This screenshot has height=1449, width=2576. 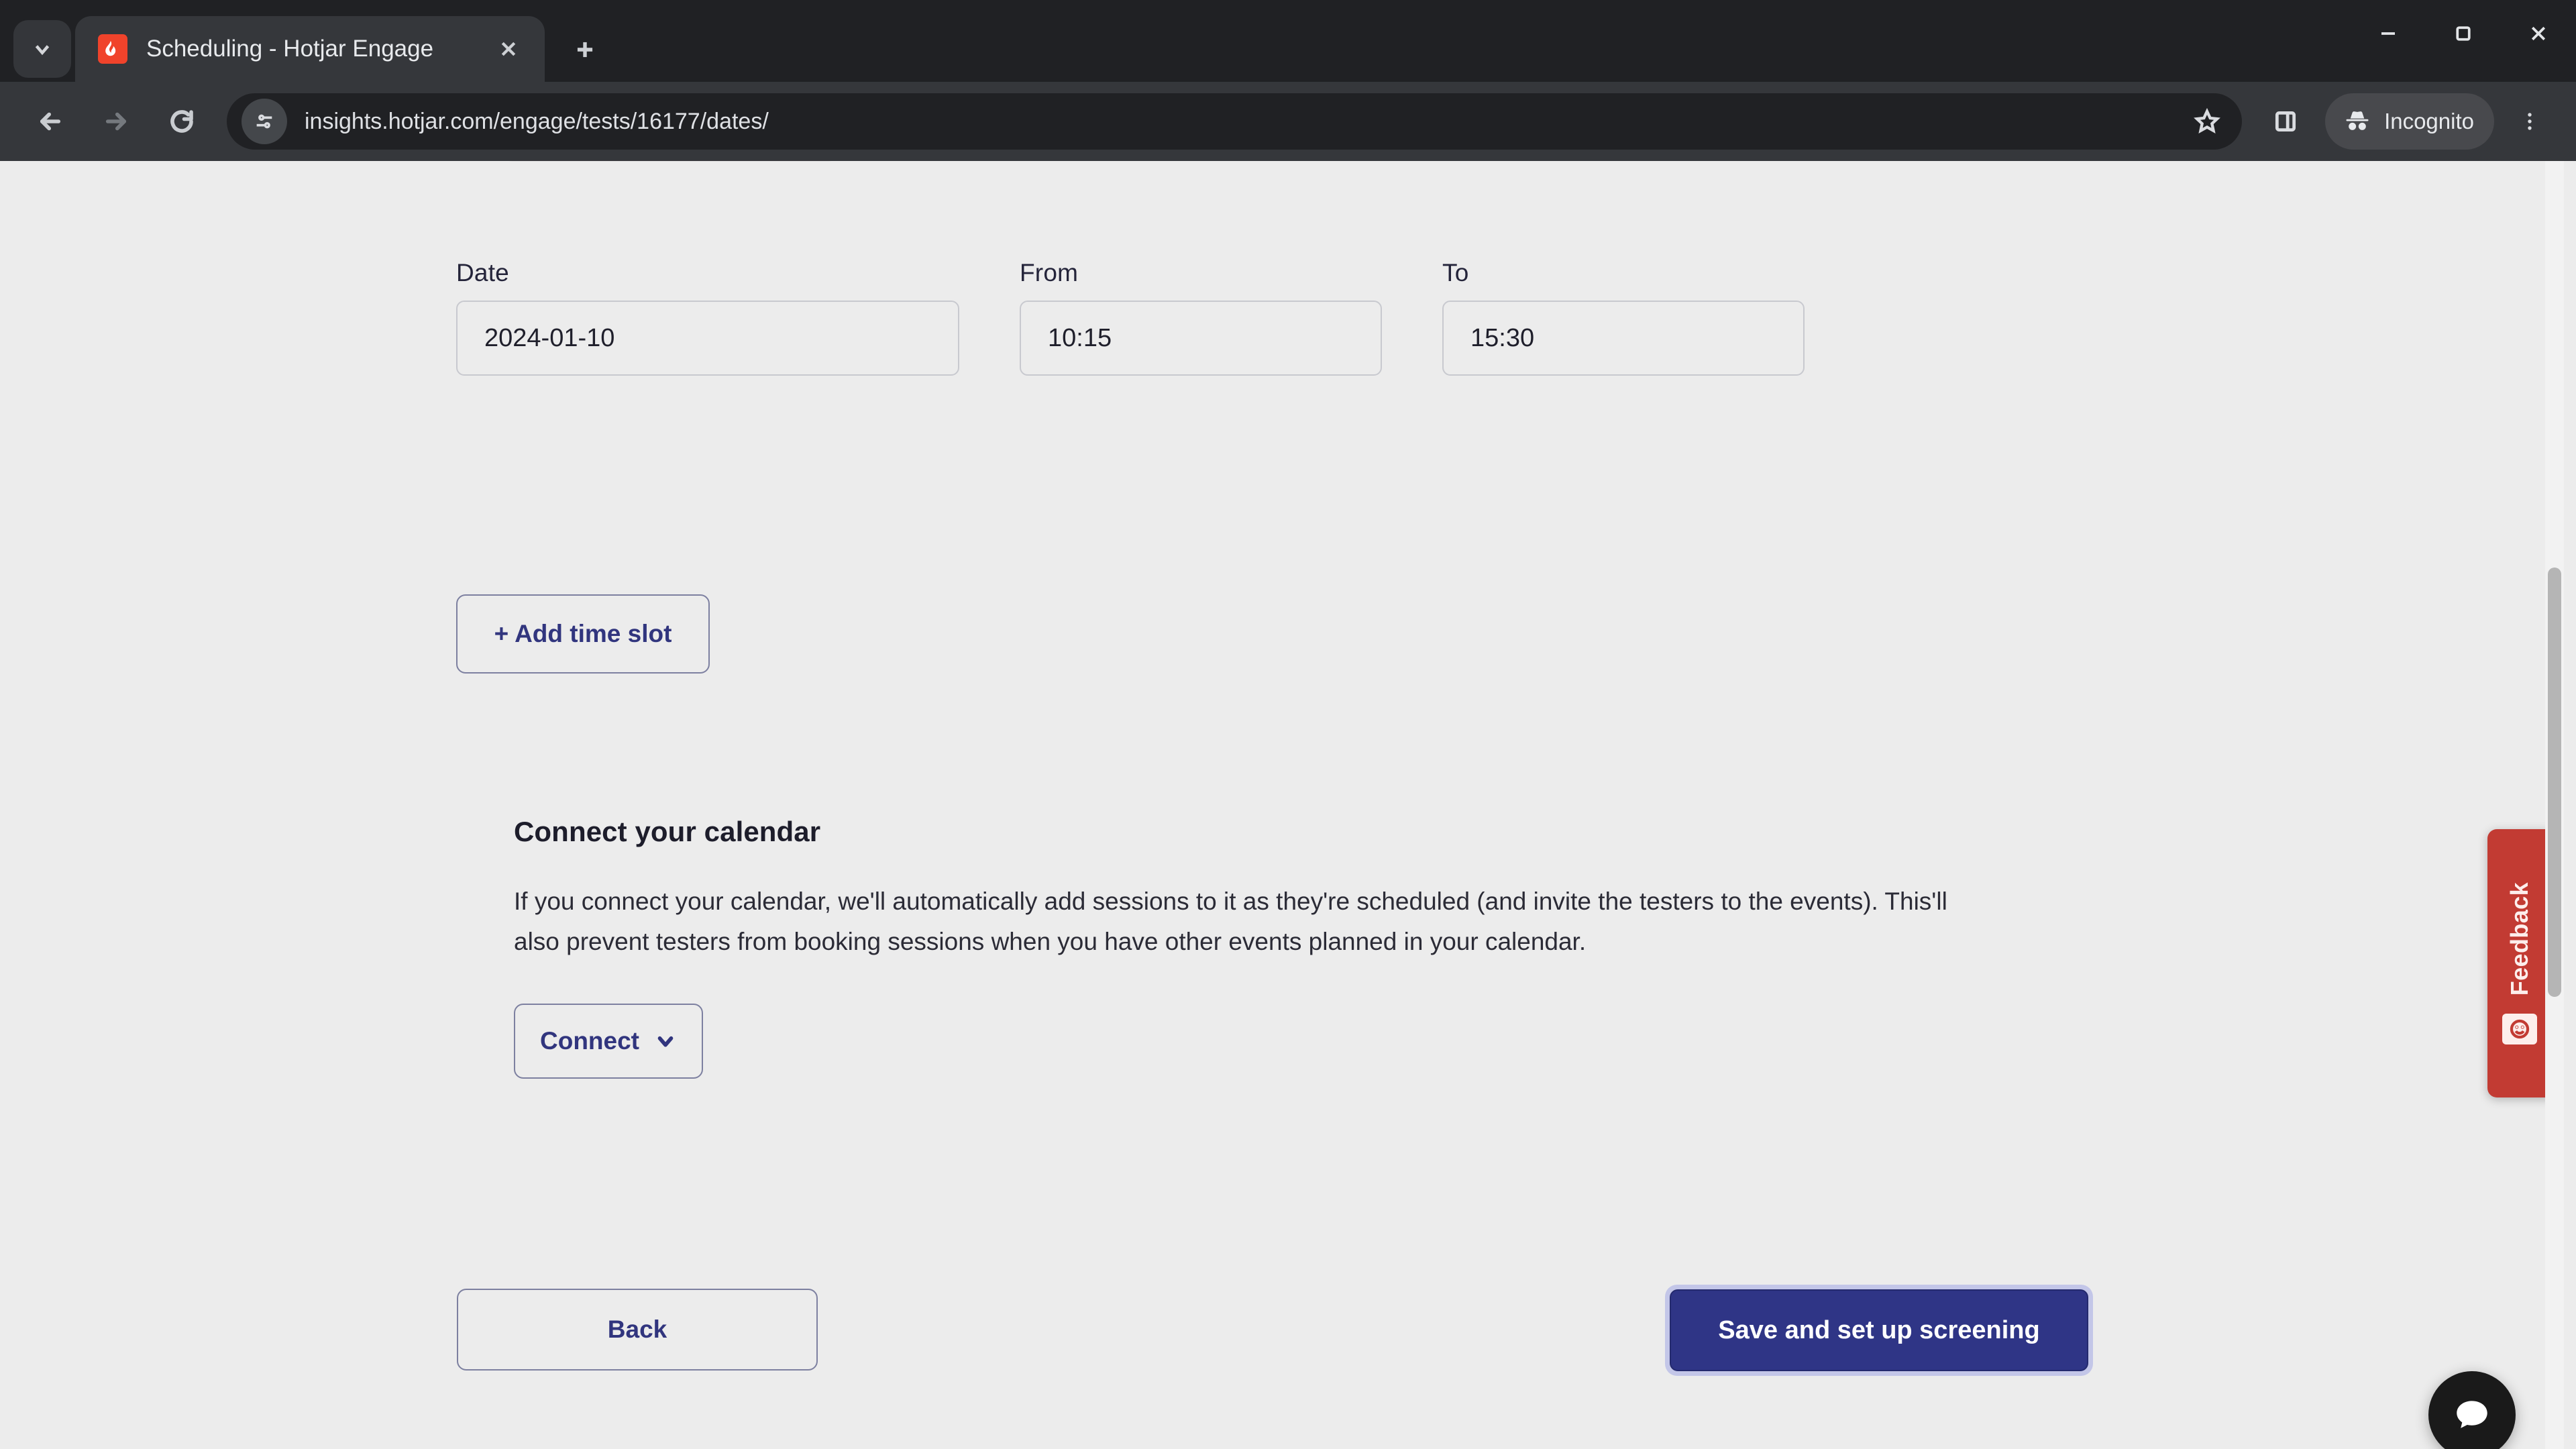 I want to click on arrow-left-icon, so click(x=50, y=121).